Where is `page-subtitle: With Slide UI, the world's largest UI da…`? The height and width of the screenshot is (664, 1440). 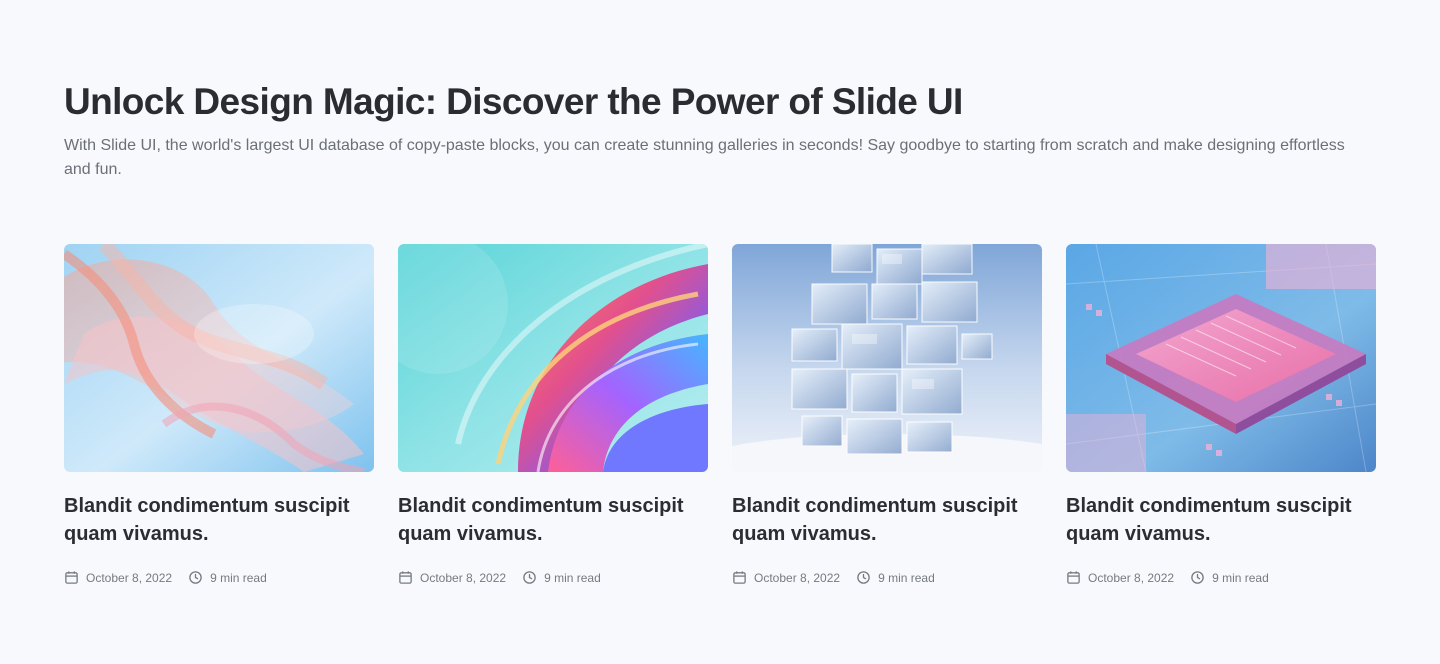 page-subtitle: With Slide UI, the world's largest UI da… is located at coordinates (704, 157).